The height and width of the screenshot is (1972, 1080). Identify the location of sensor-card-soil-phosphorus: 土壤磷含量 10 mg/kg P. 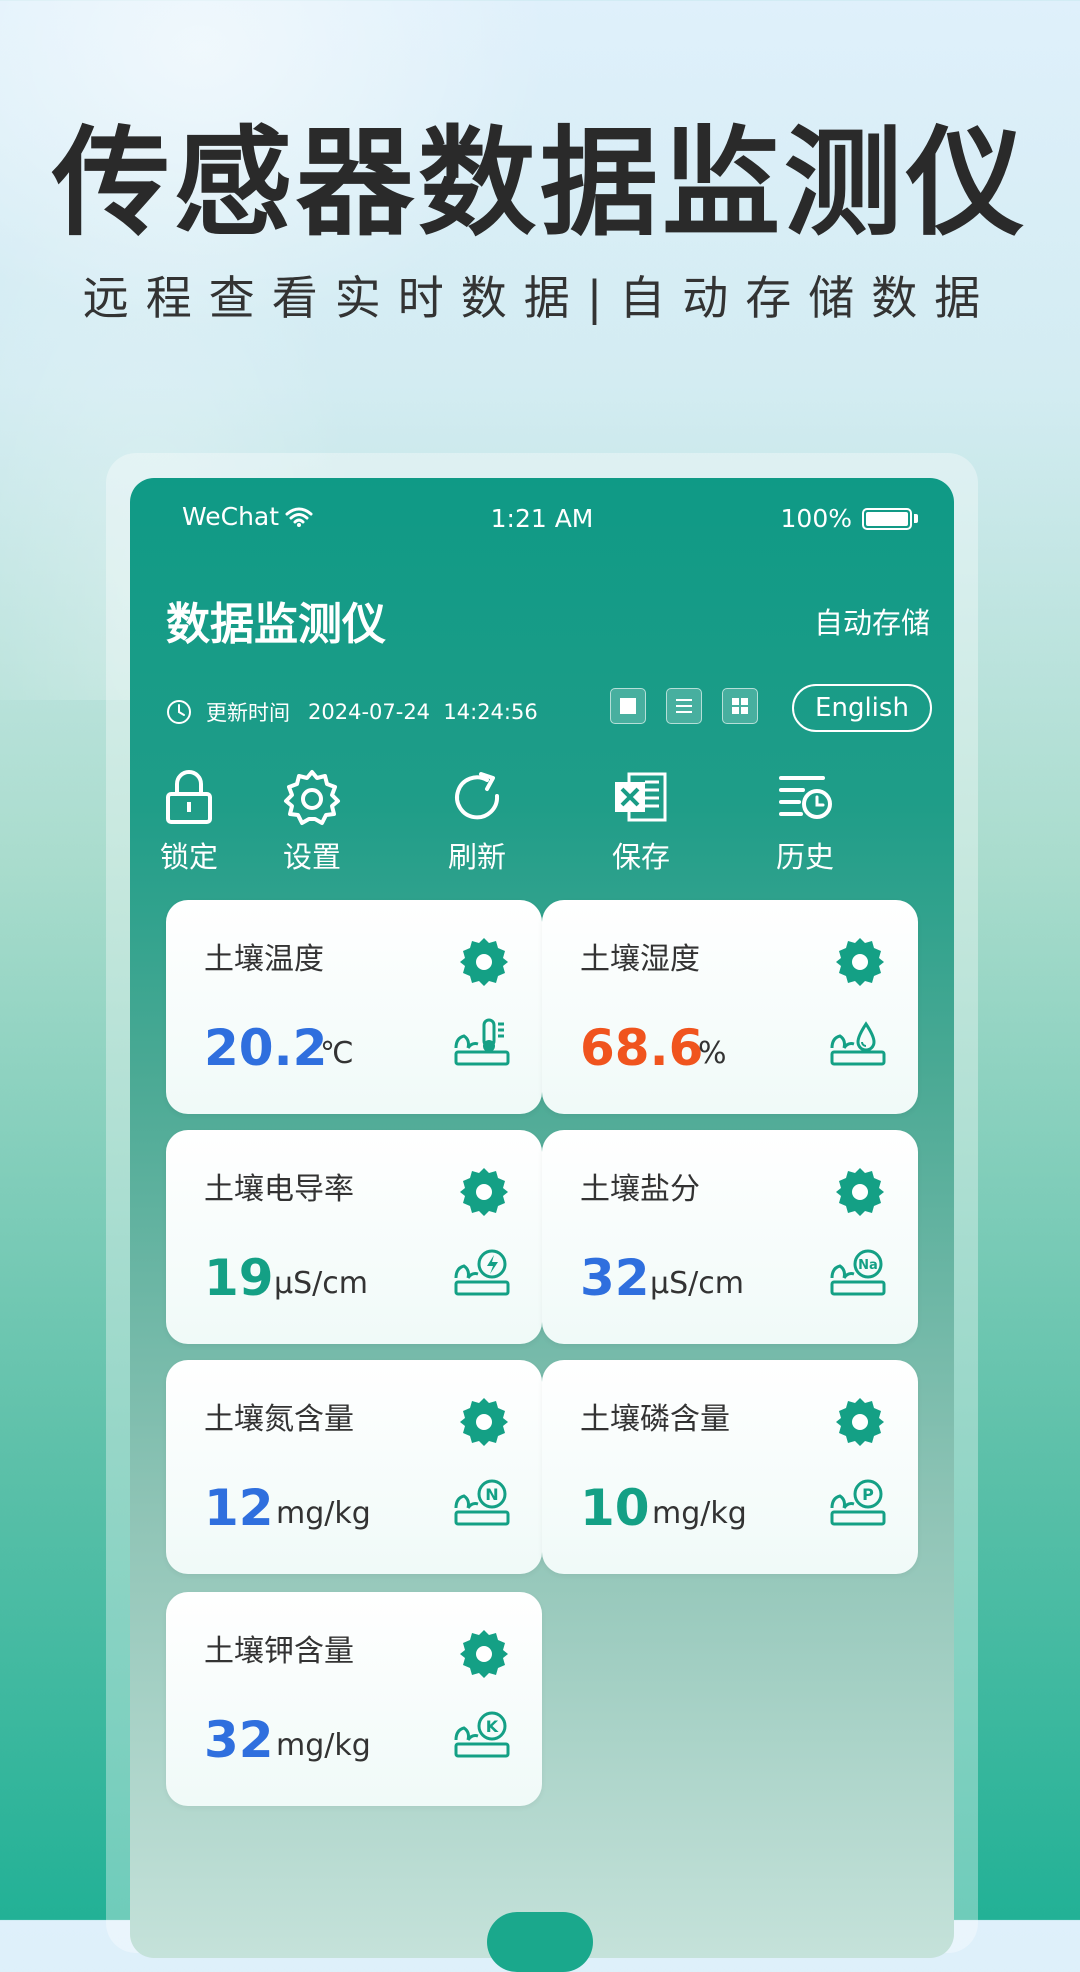
(730, 1467).